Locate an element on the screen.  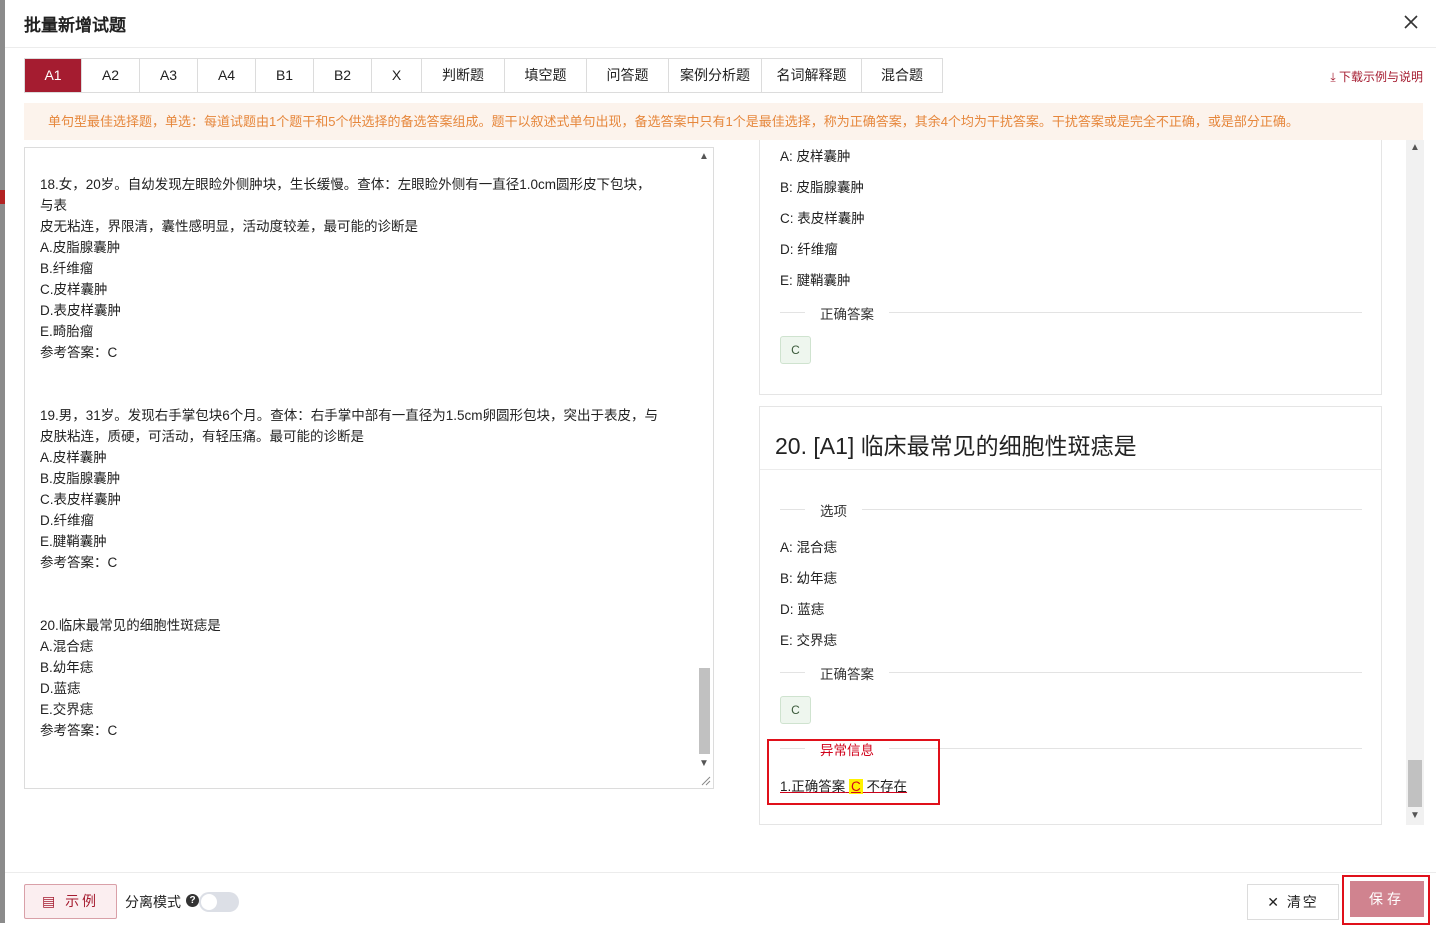
download-example-link: ⤓ 下载示例与说明 is located at coordinates (1376, 76).